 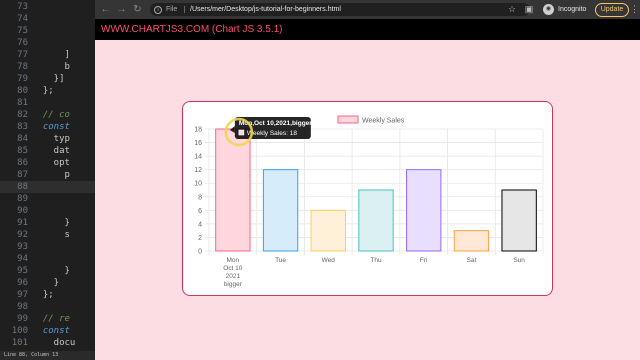 I want to click on code-line: 82 // co, so click(x=47, y=115).